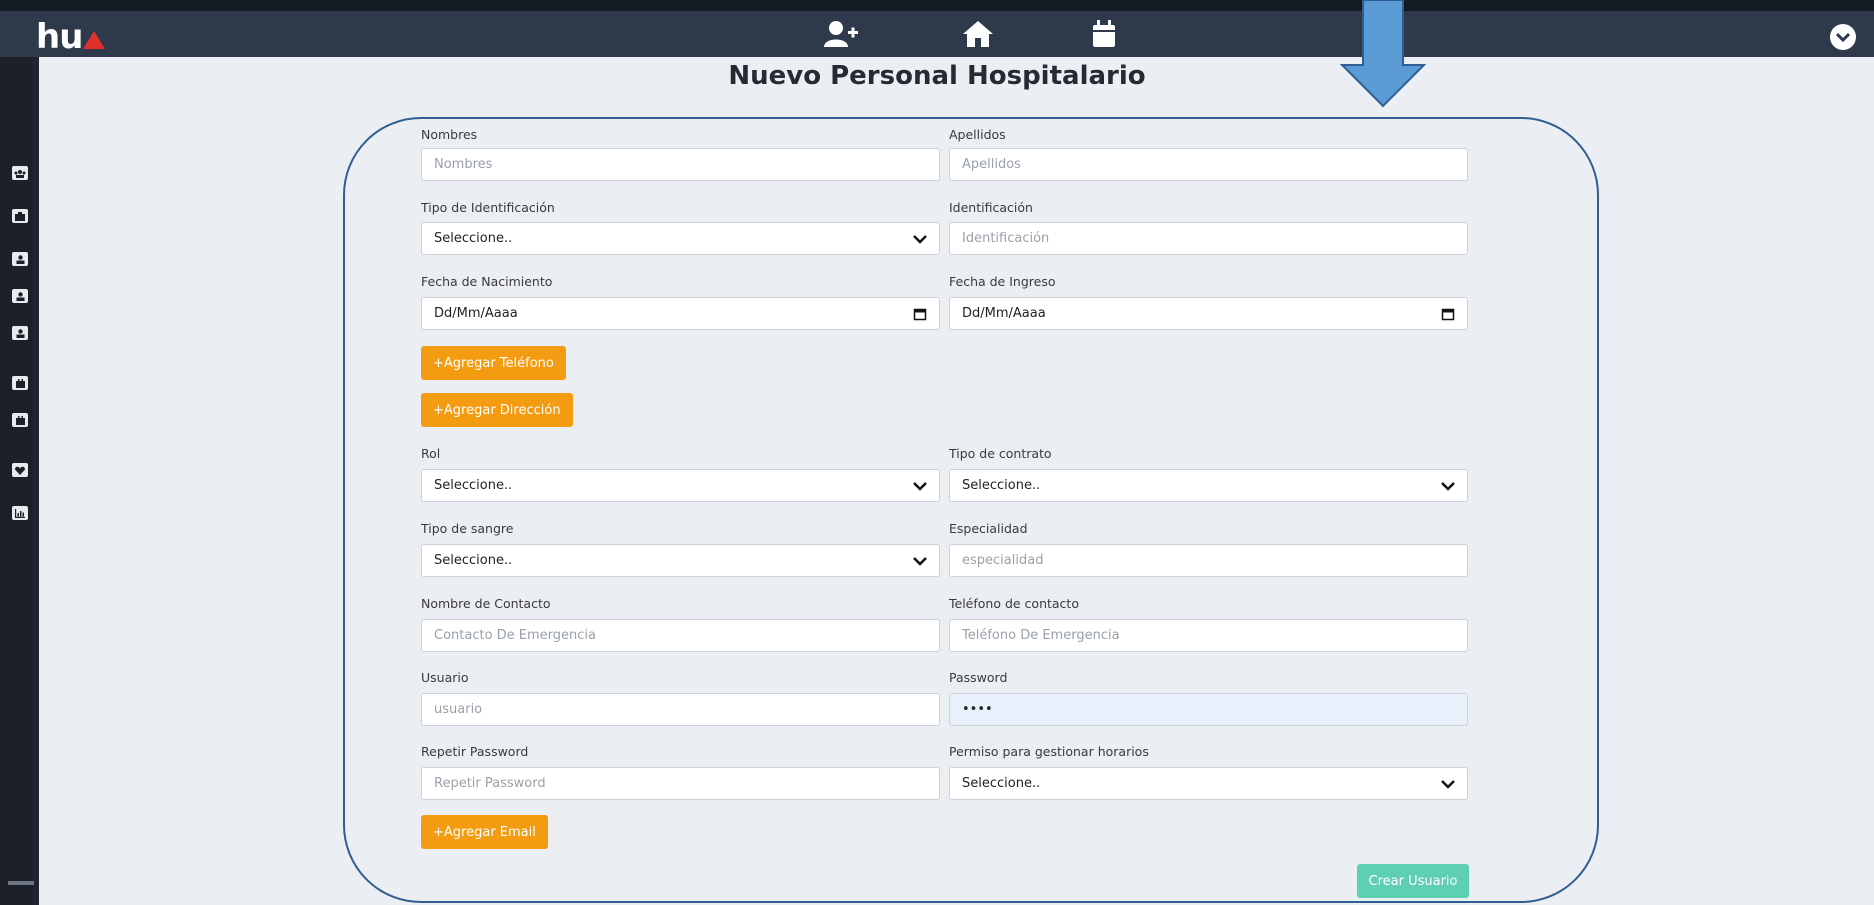 This screenshot has height=905, width=1874. What do you see at coordinates (493, 363) in the screenshot?
I see `add-phone-button: +Agregar Teléfono` at bounding box center [493, 363].